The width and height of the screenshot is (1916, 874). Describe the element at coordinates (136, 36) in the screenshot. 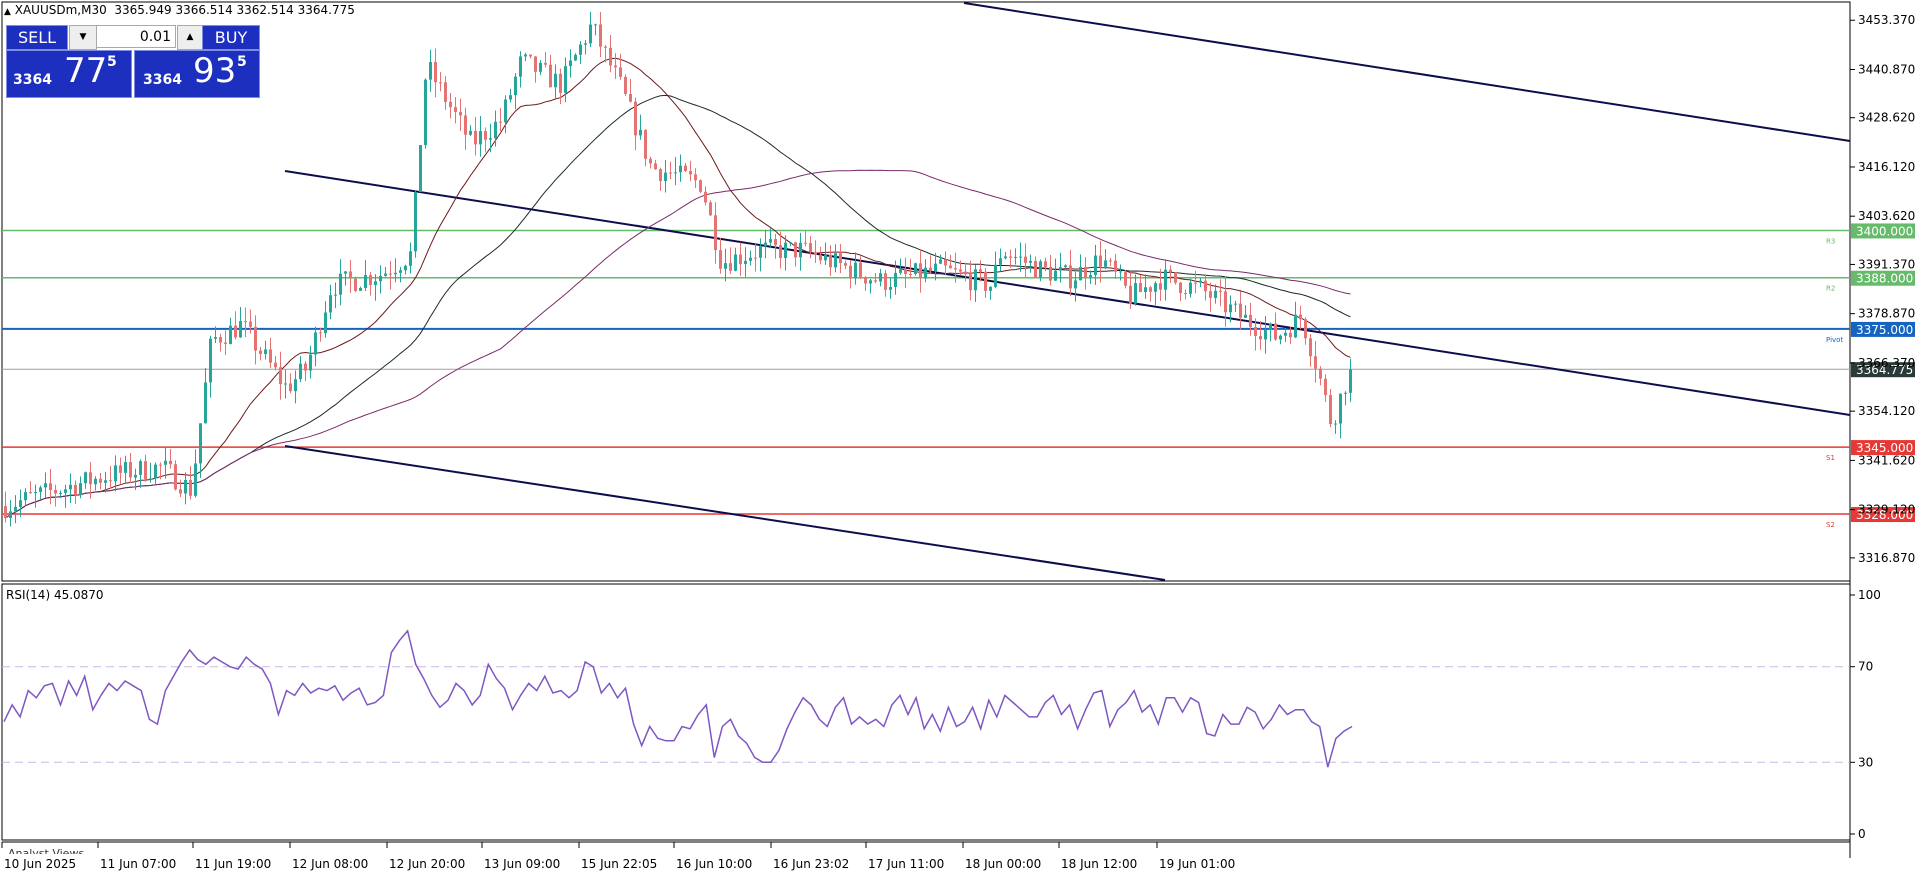

I see `lot-size-input: 0.01` at that location.